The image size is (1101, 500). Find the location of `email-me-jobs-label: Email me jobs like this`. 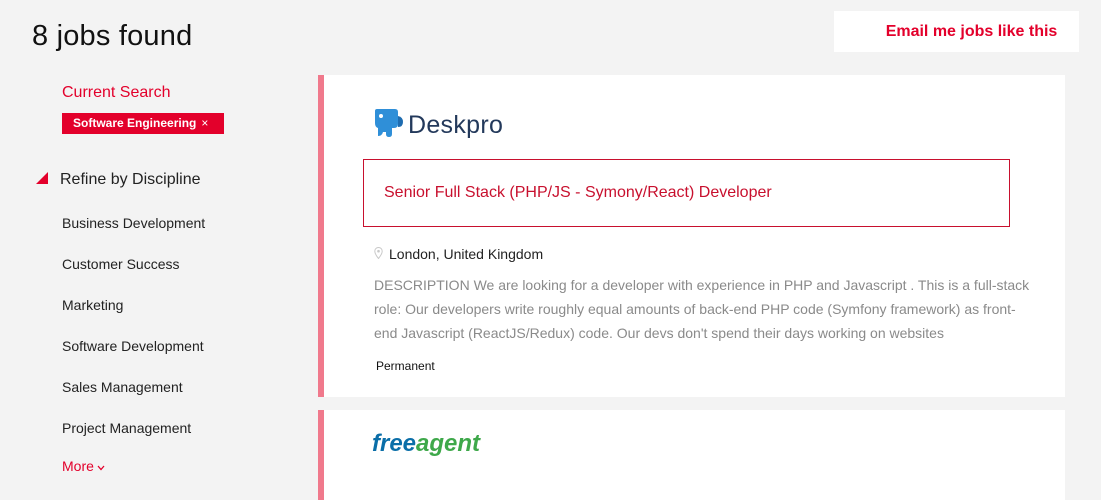

email-me-jobs-label: Email me jobs like this is located at coordinates (971, 31).